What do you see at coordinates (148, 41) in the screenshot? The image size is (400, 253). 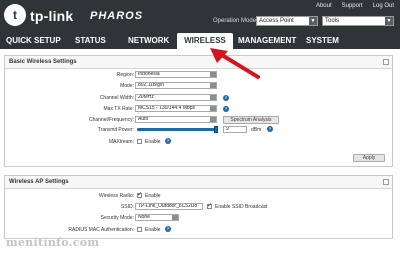 I see `nav-network: NETWORK` at bounding box center [148, 41].